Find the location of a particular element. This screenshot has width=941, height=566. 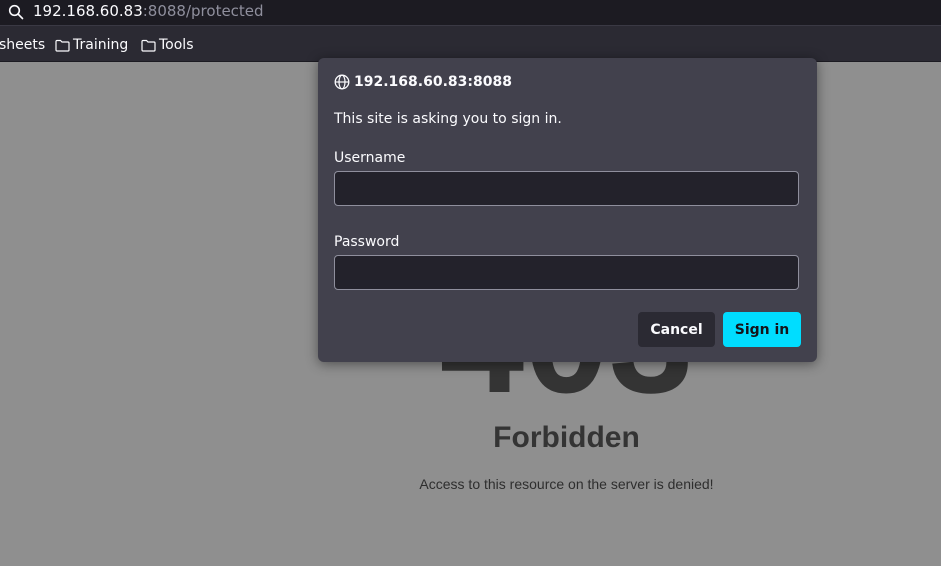

username-input is located at coordinates (566, 188).